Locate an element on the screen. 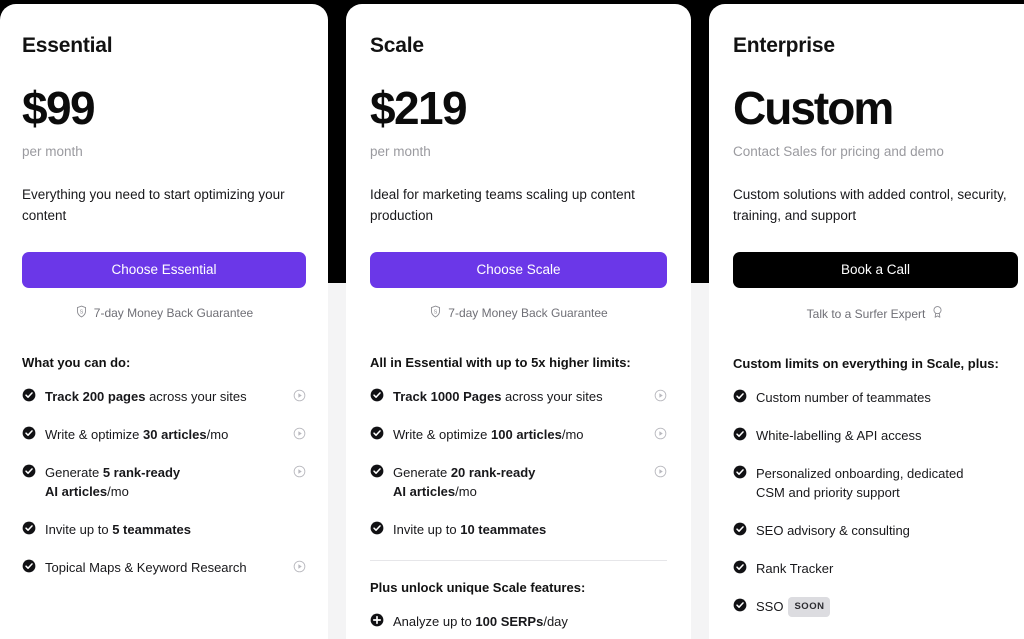 This screenshot has height=639, width=1024. feature-item: Invite up to 5 teammates is located at coordinates (164, 530).